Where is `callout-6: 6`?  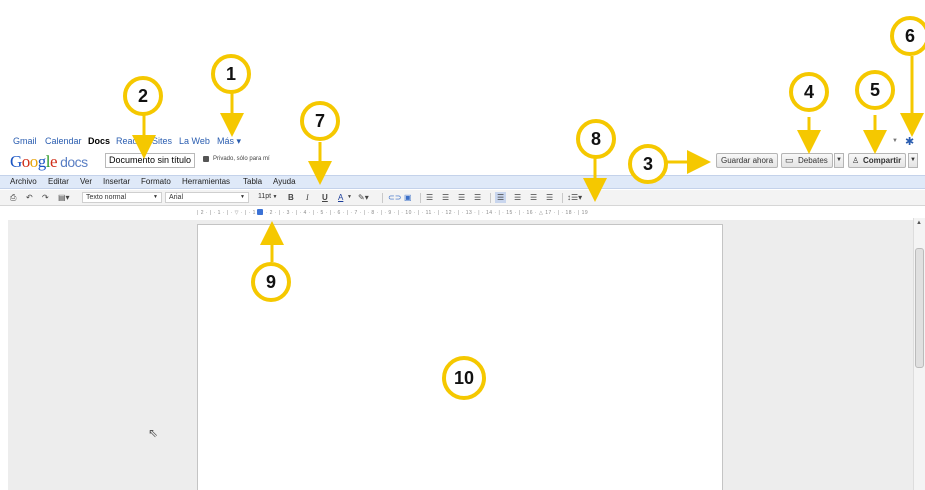
callout-6: 6 is located at coordinates (907, 36).